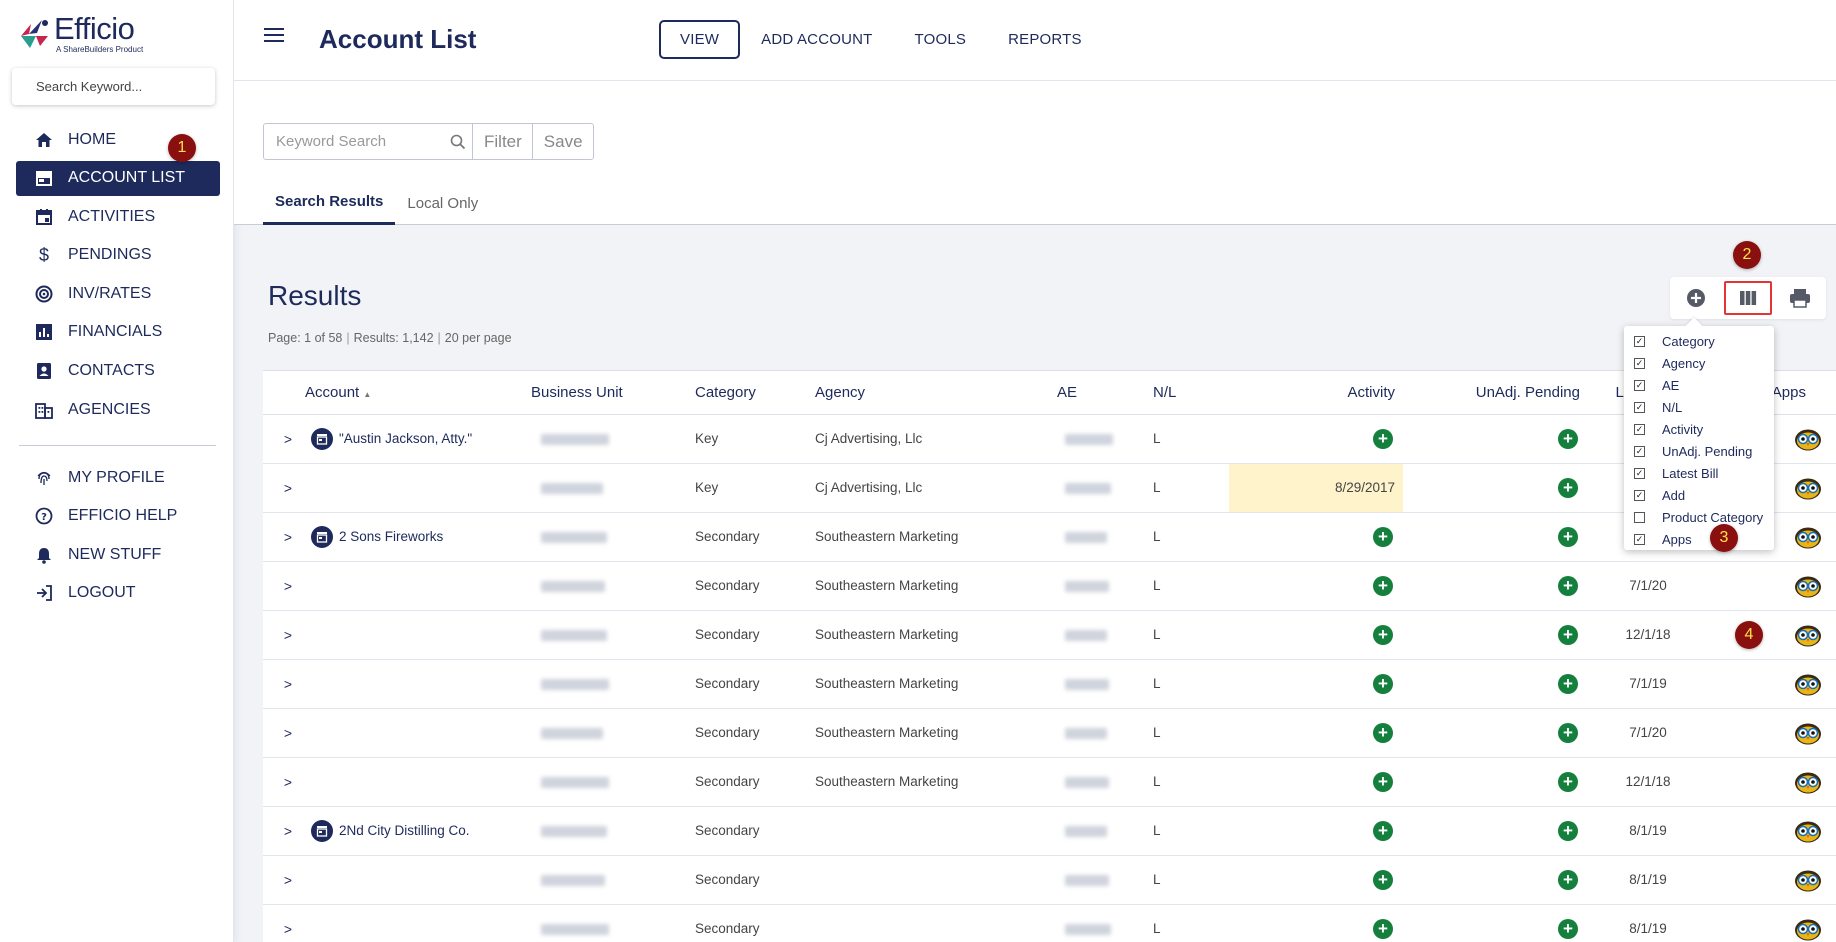 Image resolution: width=1836 pixels, height=942 pixels. What do you see at coordinates (118, 216) in the screenshot?
I see `sidebar-item-activities: ACTIVITIES` at bounding box center [118, 216].